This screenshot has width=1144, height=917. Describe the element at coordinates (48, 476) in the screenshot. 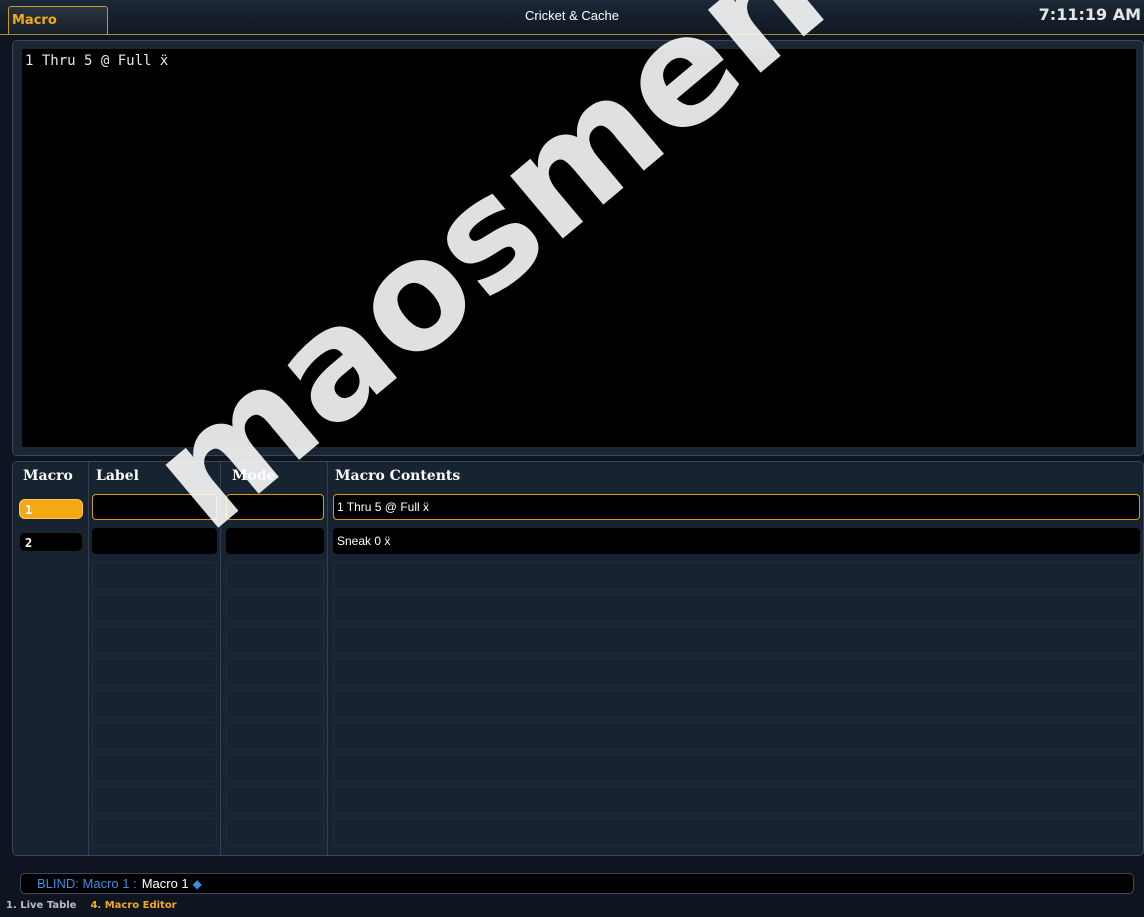

I see `column-header-macro: Macro` at that location.